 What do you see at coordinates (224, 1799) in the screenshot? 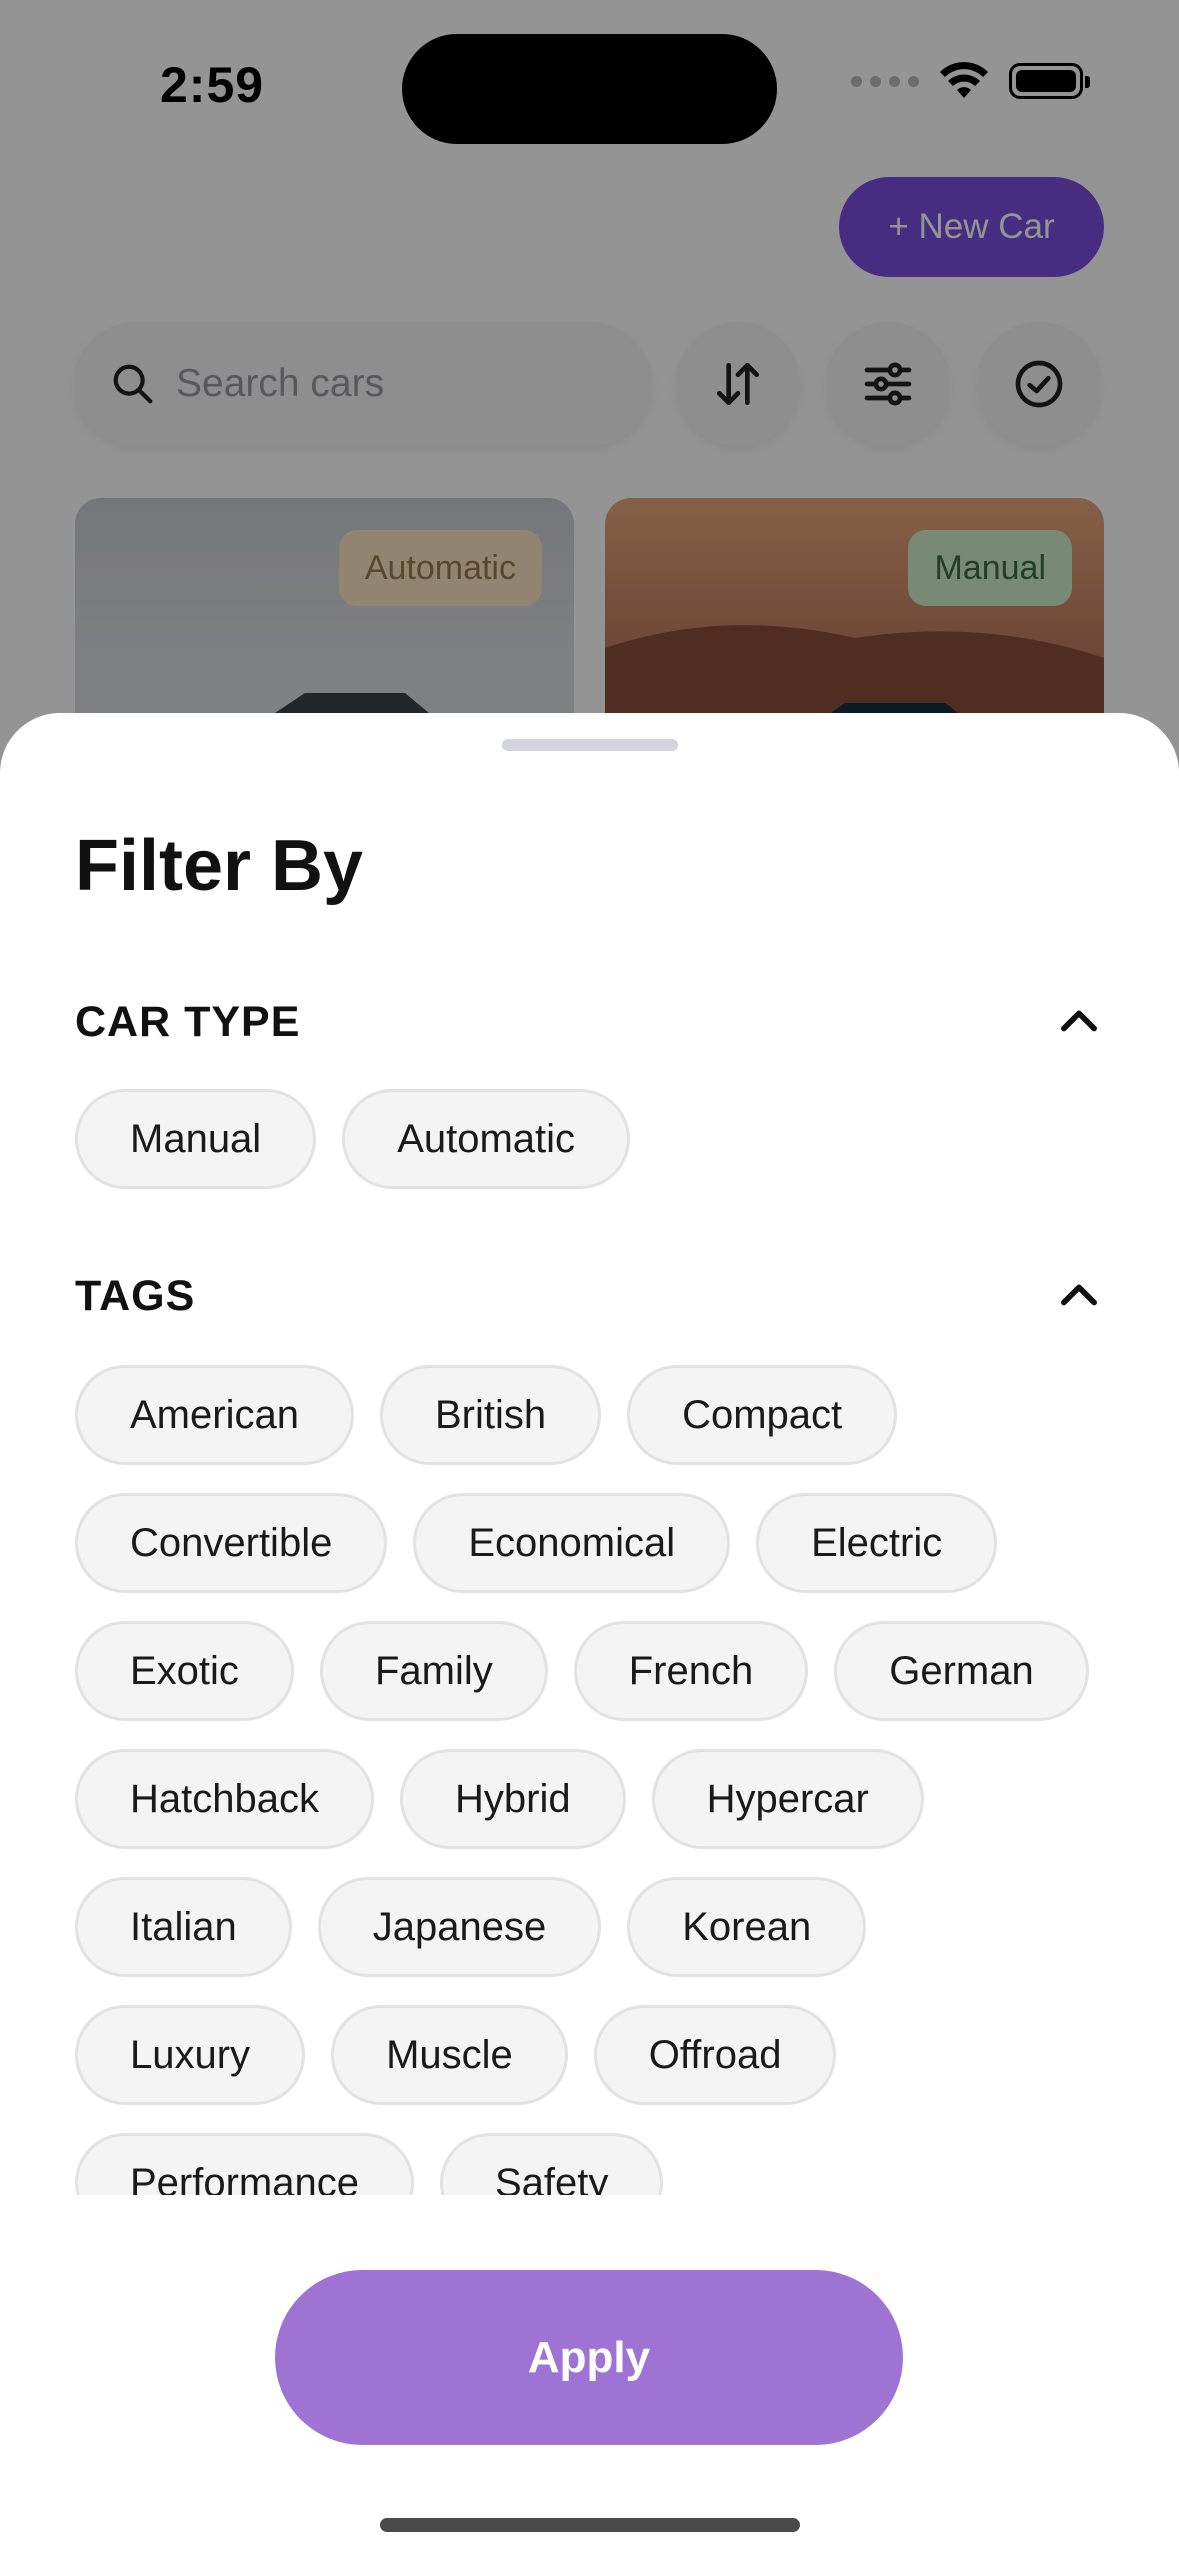
I see `chip-hatchback: Hatchback` at bounding box center [224, 1799].